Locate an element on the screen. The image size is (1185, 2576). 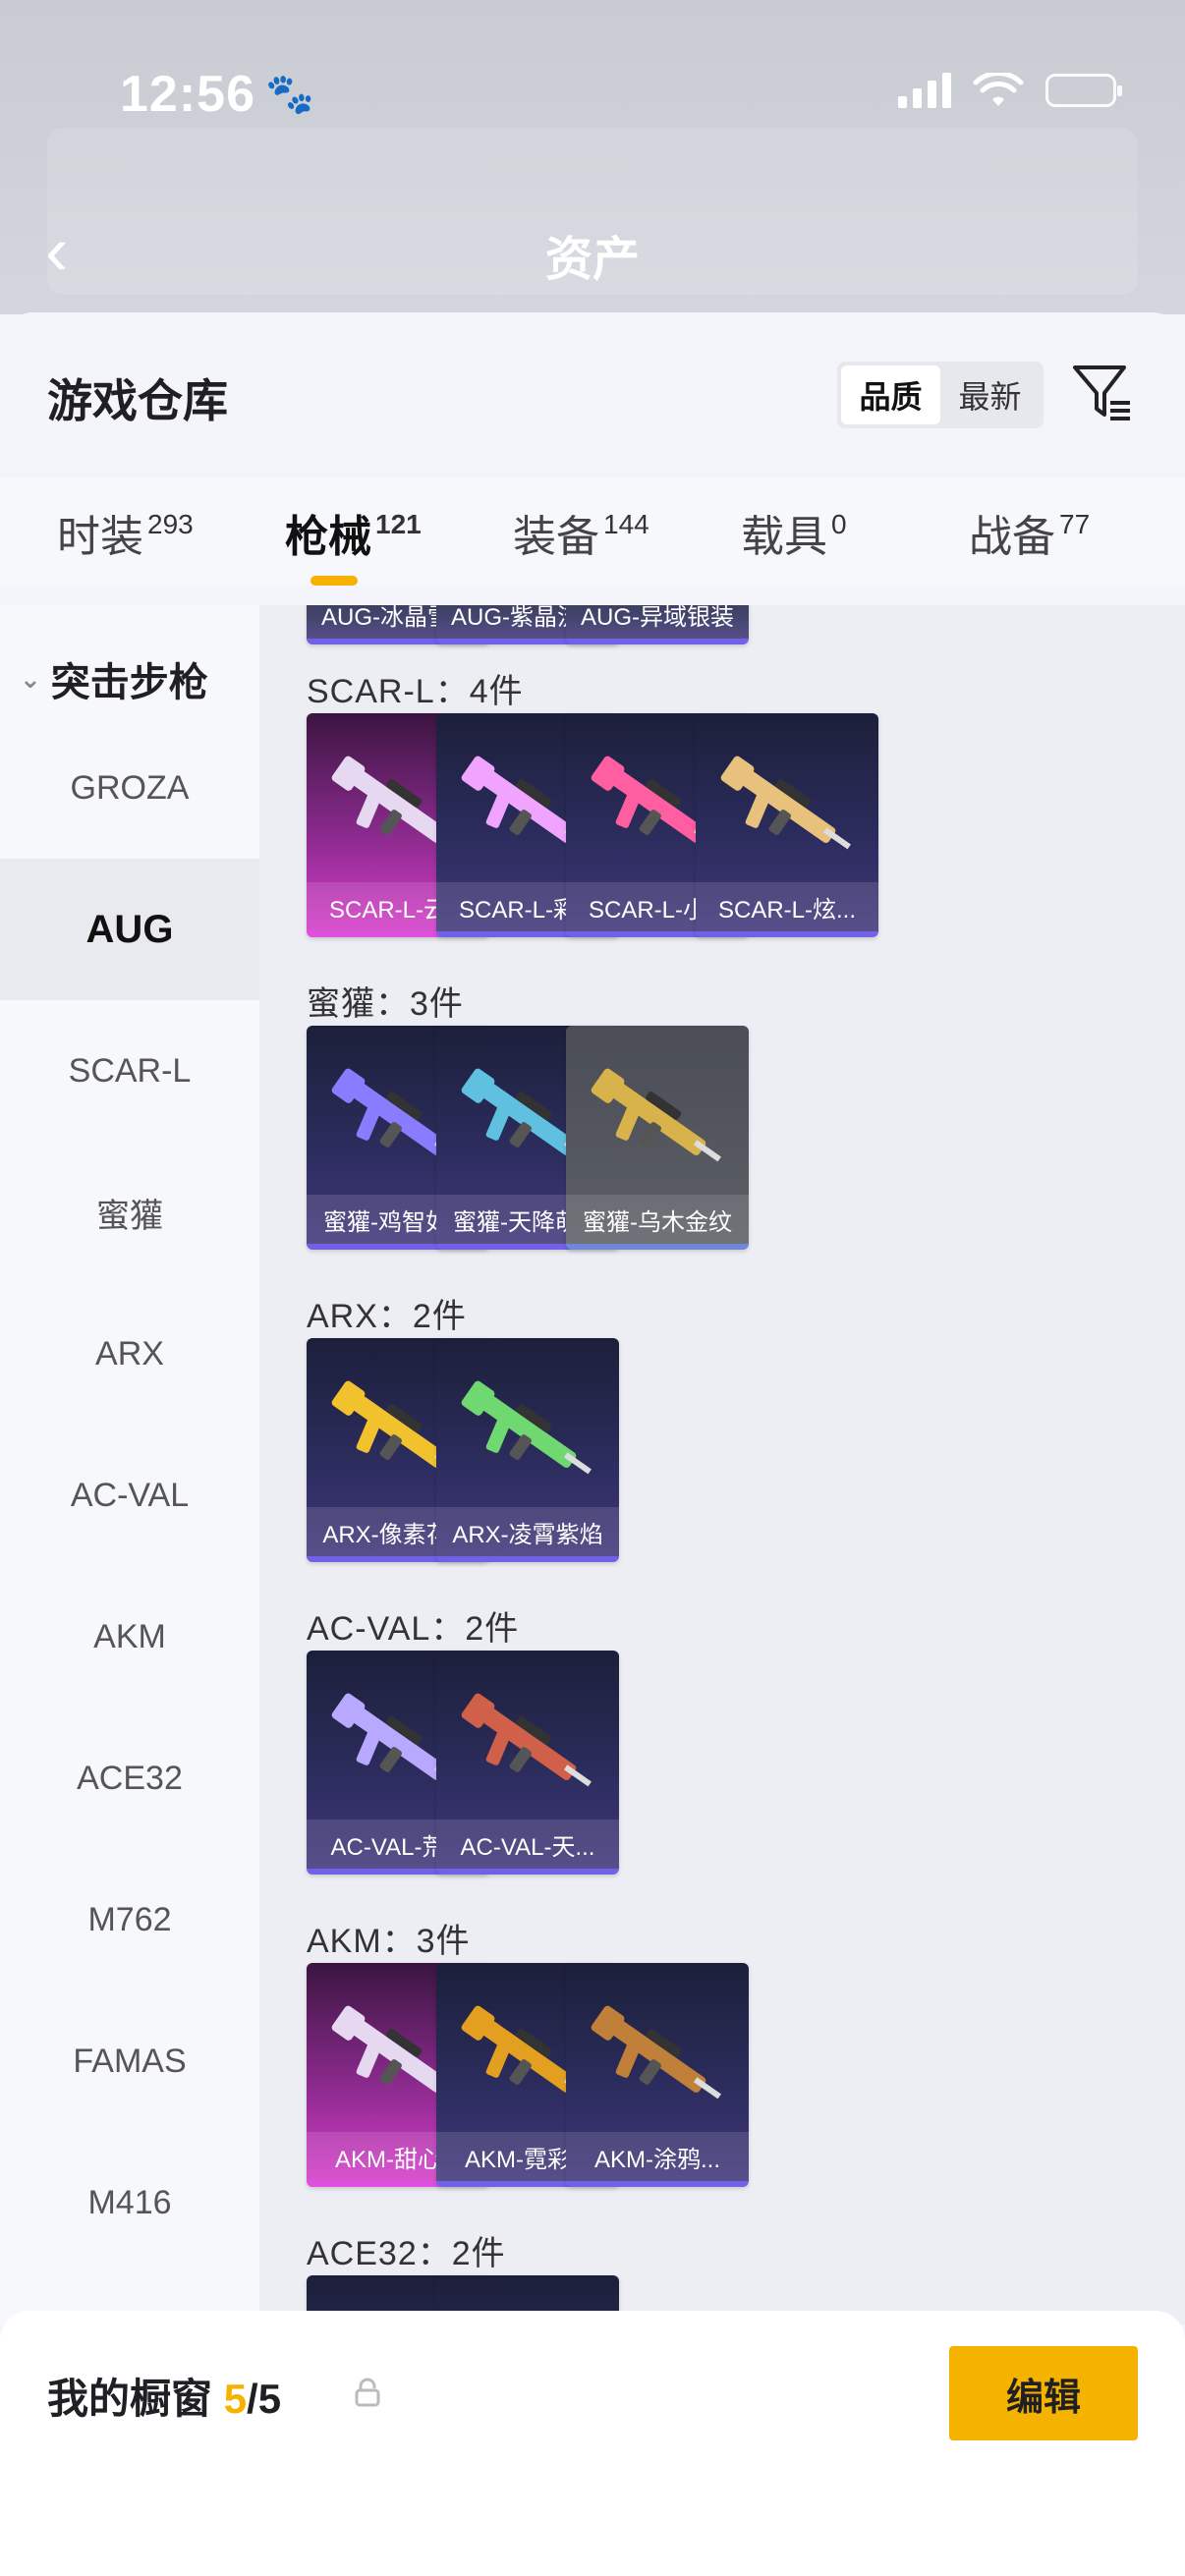
showcase-label: 我的橱窗 5/5 is located at coordinates (164, 2396).